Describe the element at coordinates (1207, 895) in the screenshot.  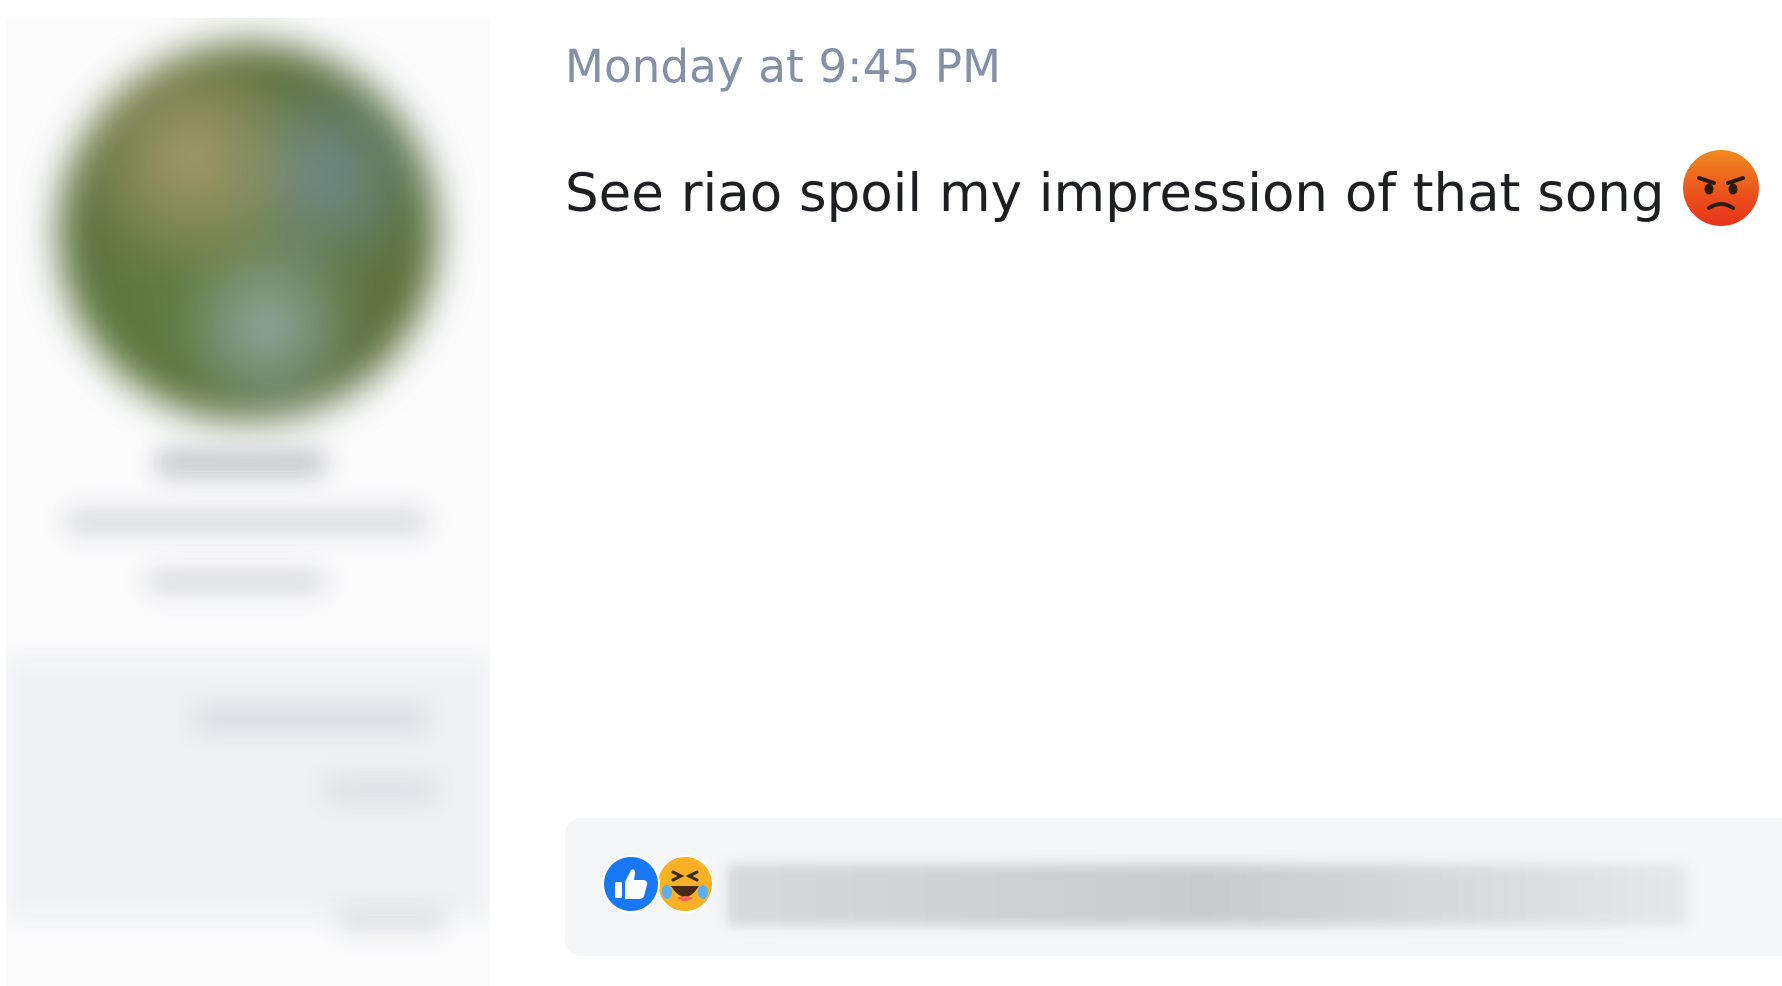
I see `redacted-reactor-names` at that location.